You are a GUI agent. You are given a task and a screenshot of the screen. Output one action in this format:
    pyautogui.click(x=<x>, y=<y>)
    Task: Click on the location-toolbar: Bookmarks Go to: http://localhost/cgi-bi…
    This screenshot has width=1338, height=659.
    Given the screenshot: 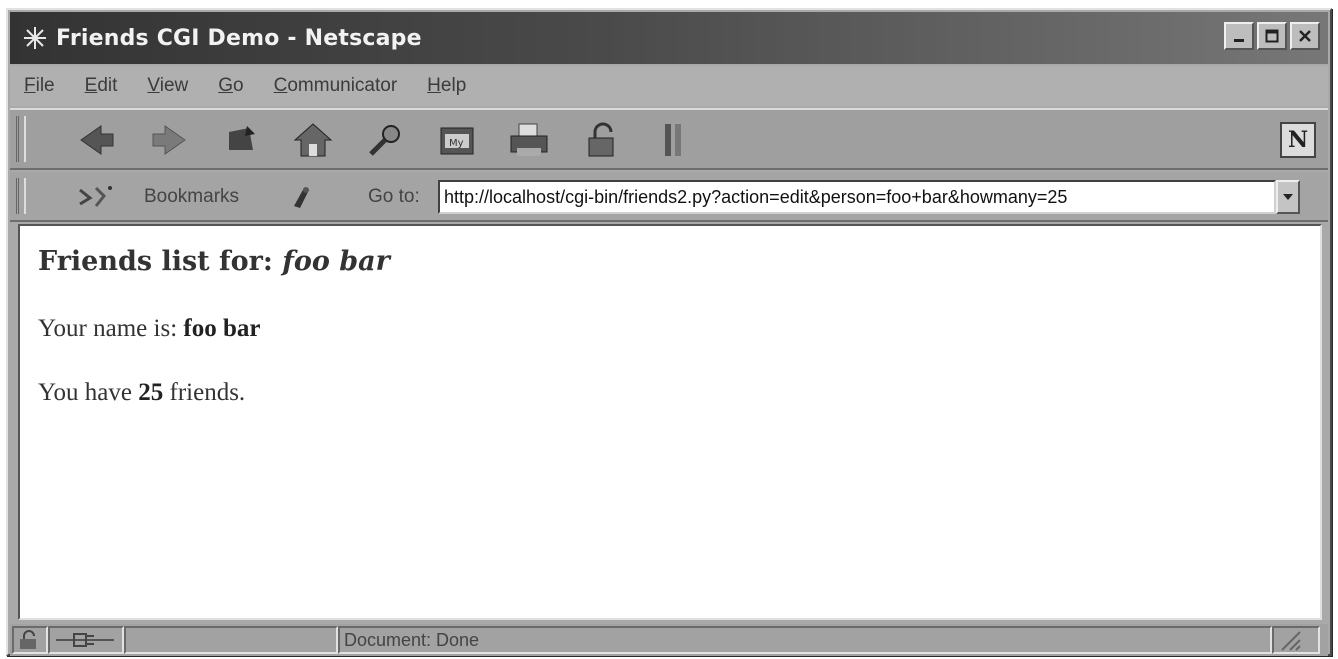 What is the action you would take?
    pyautogui.click(x=669, y=197)
    